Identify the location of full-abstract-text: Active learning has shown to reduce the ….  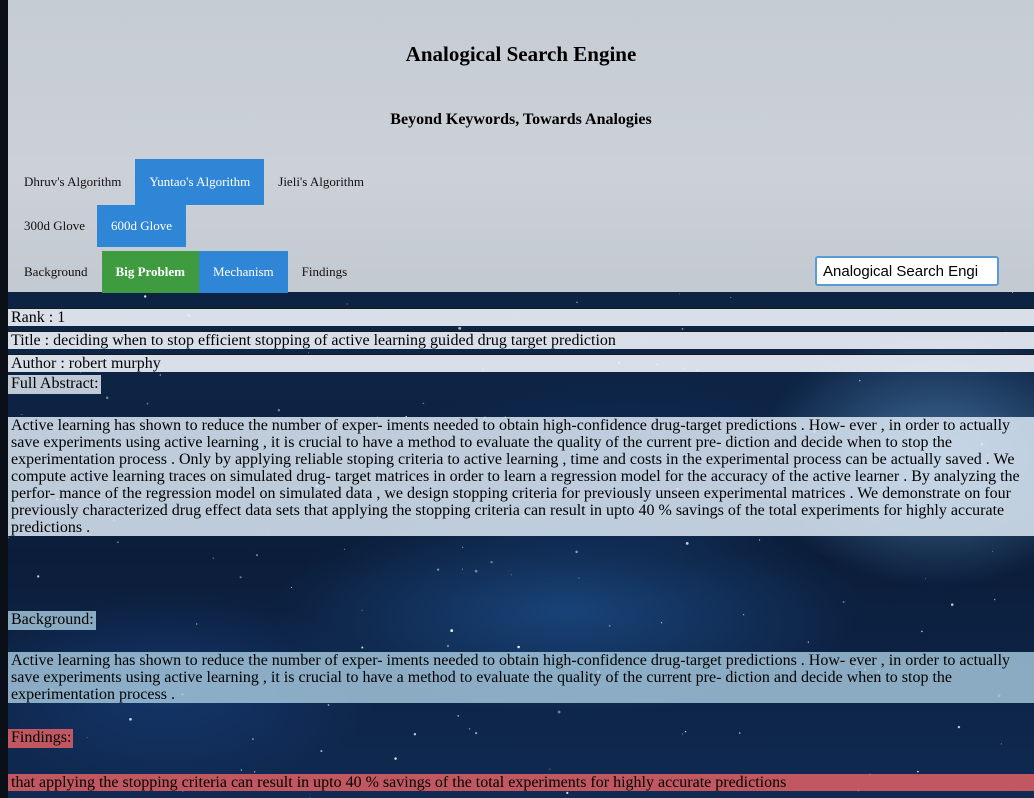
(521, 476).